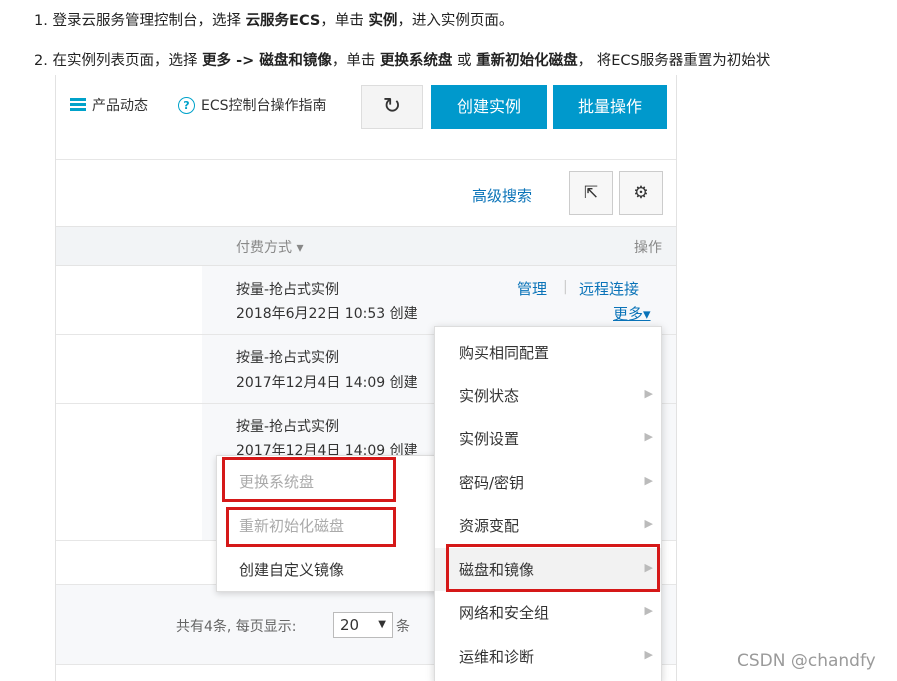 The image size is (897, 681). I want to click on product-news-label: 产品动态, so click(120, 106).